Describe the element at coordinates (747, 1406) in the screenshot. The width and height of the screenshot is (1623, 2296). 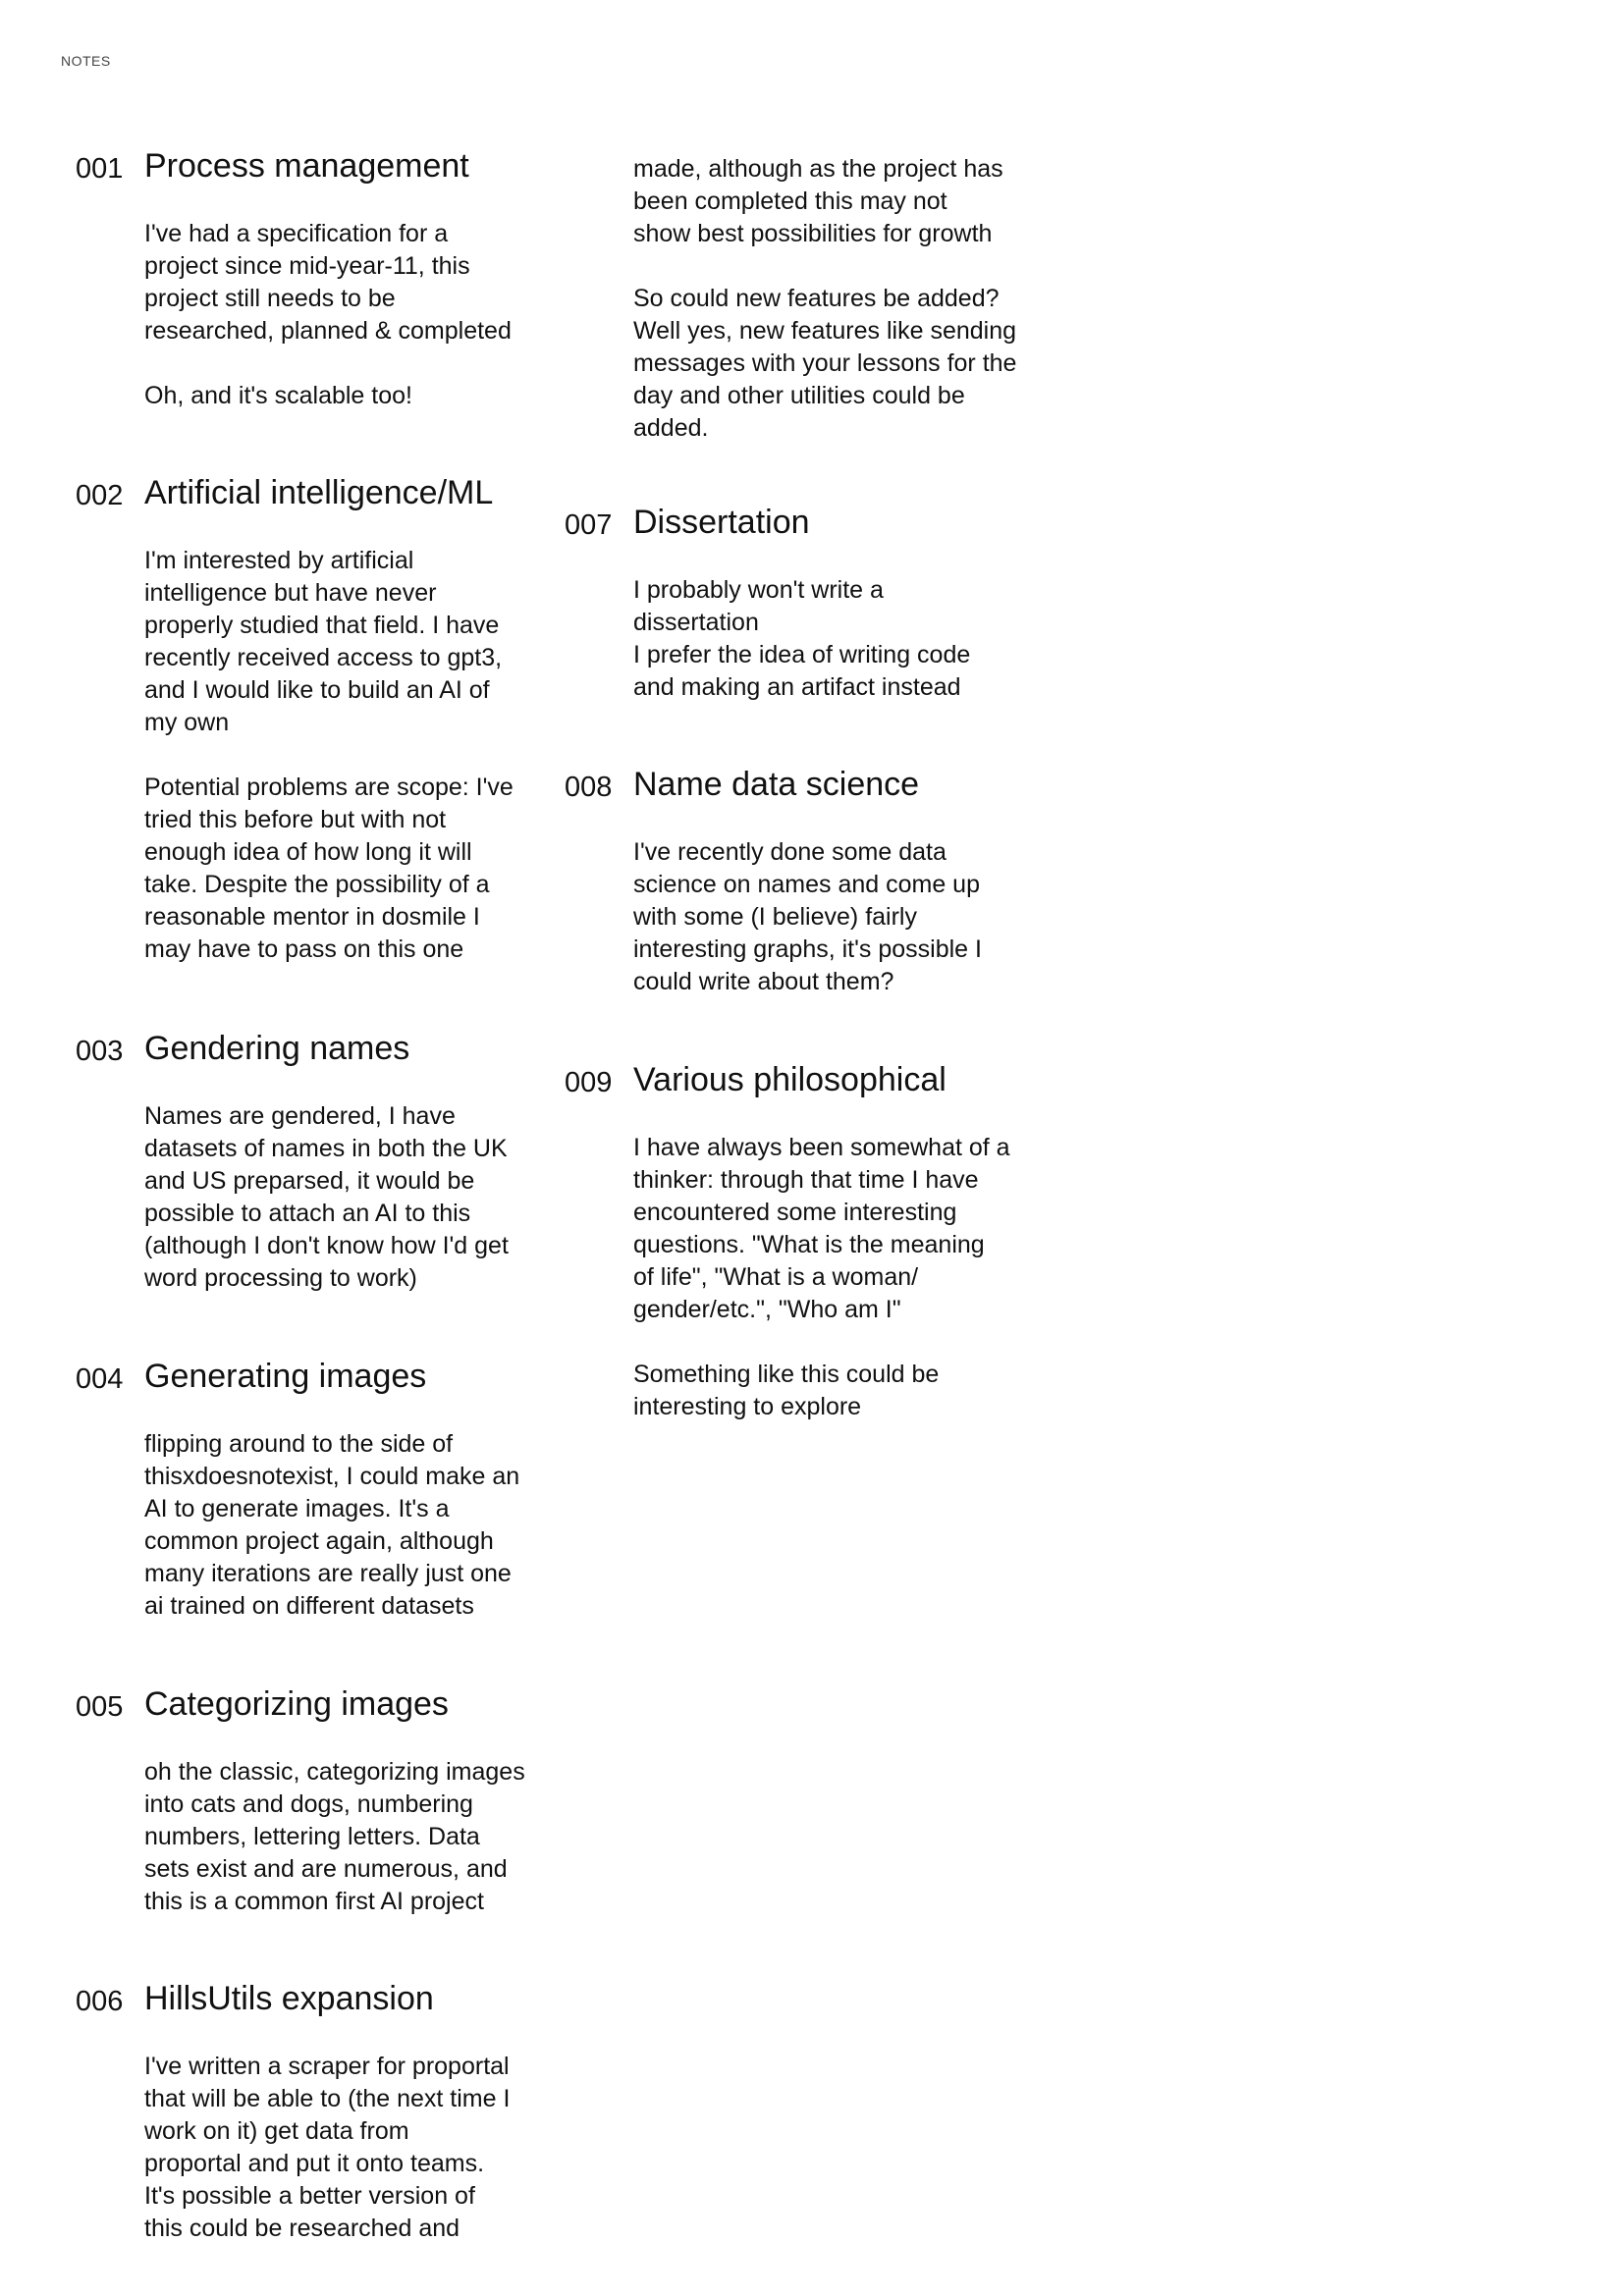
I see `note-line: interesting to explore` at that location.